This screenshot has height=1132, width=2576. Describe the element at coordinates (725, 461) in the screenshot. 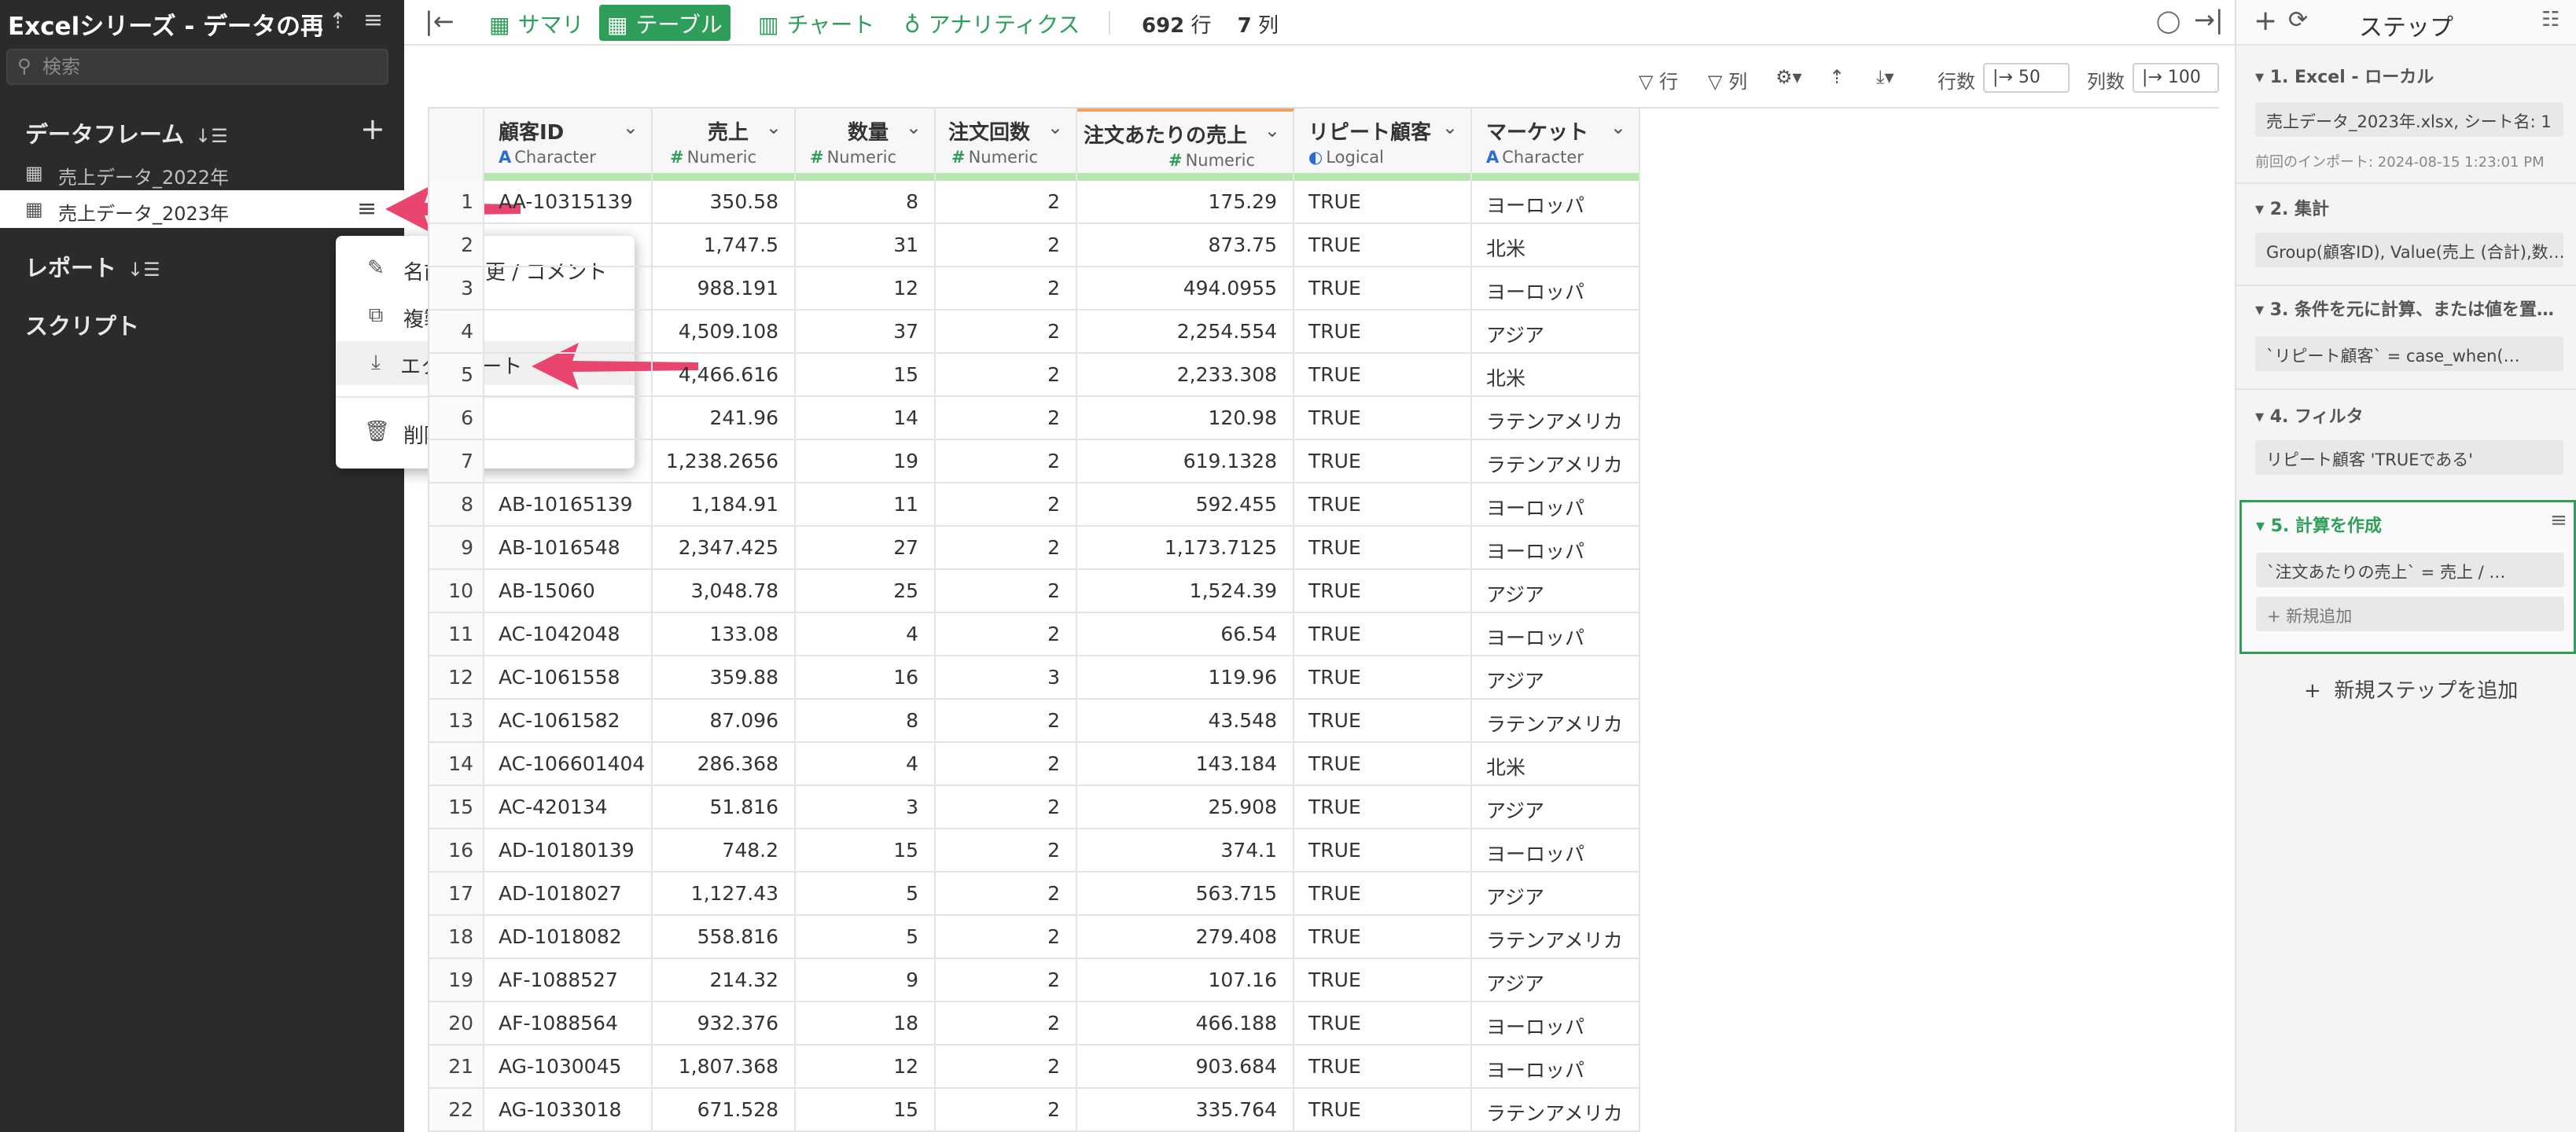

I see `table-cell: 1,238.2656` at that location.